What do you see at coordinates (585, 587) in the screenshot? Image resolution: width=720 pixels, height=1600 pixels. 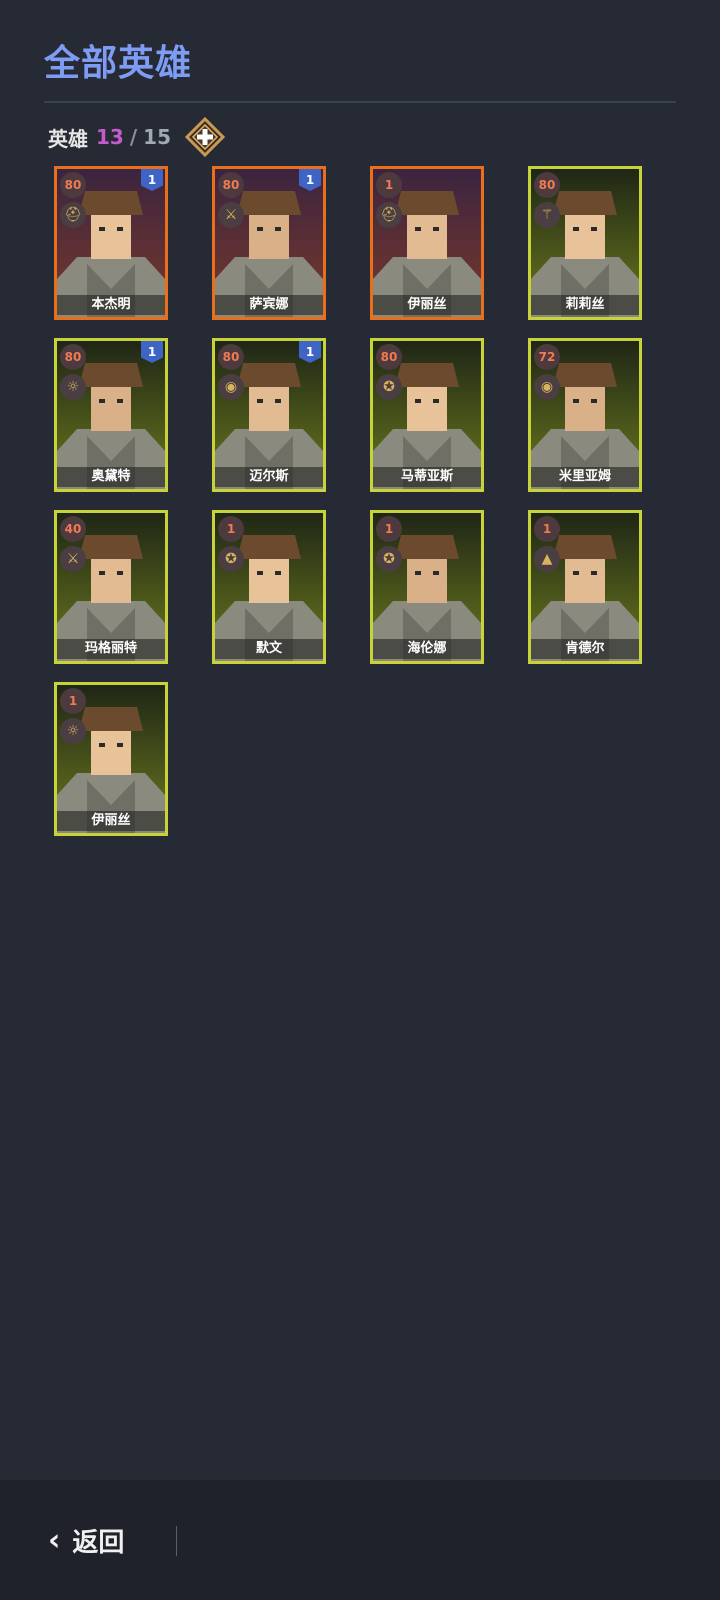 I see `hero-card: 1 ▲ 肯德尔` at bounding box center [585, 587].